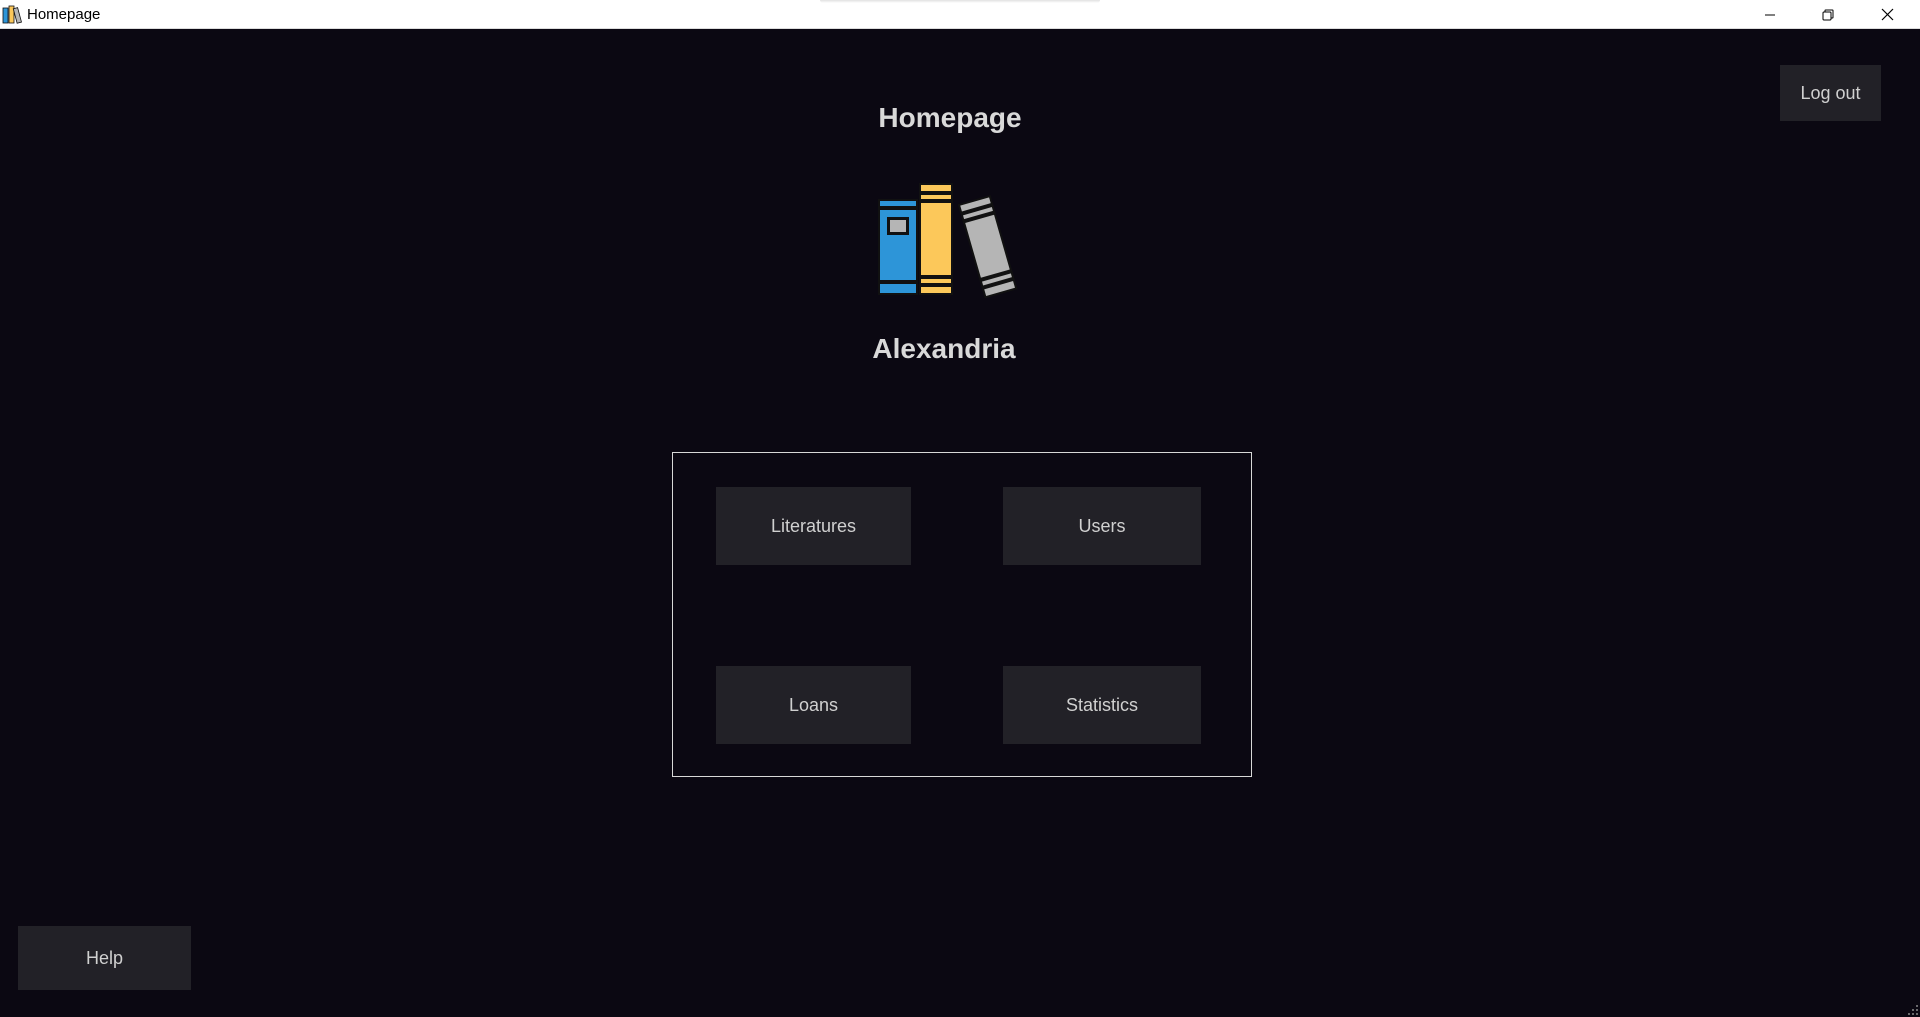  I want to click on close-icon, so click(1887, 14).